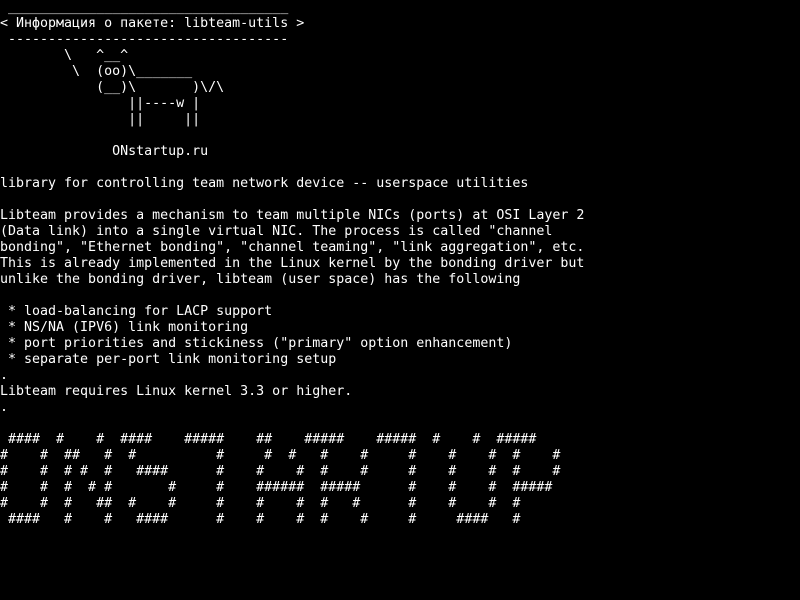 This screenshot has height=600, width=800. Describe the element at coordinates (144, 39) in the screenshot. I see `header-bottom-rule: -----------------------------------` at that location.